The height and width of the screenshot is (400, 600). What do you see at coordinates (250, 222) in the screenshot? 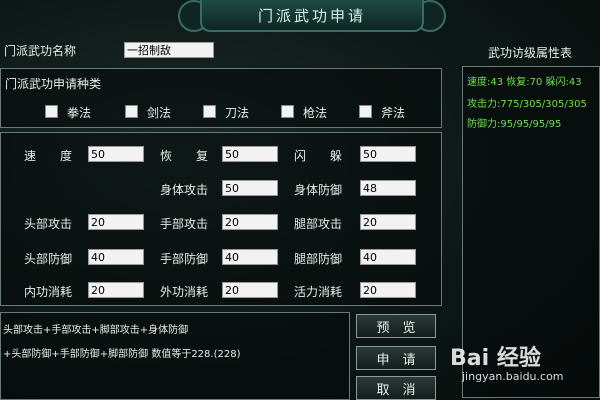
I see `stat-hand-atk-input: 20` at bounding box center [250, 222].